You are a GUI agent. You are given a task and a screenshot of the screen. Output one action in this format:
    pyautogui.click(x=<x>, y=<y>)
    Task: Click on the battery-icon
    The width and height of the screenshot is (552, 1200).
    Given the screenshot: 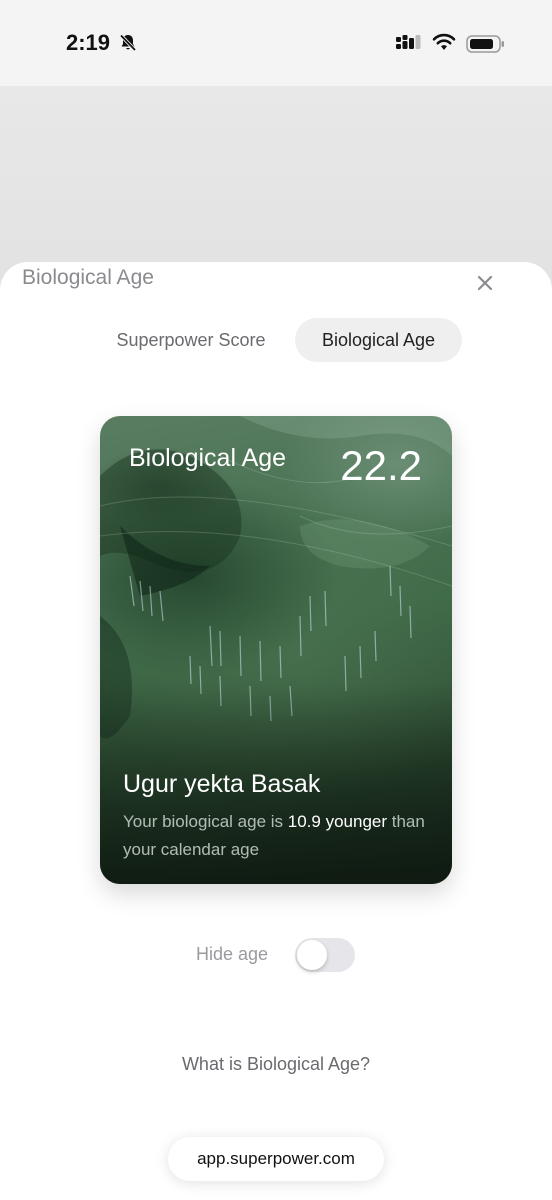 What is the action you would take?
    pyautogui.click(x=485, y=44)
    